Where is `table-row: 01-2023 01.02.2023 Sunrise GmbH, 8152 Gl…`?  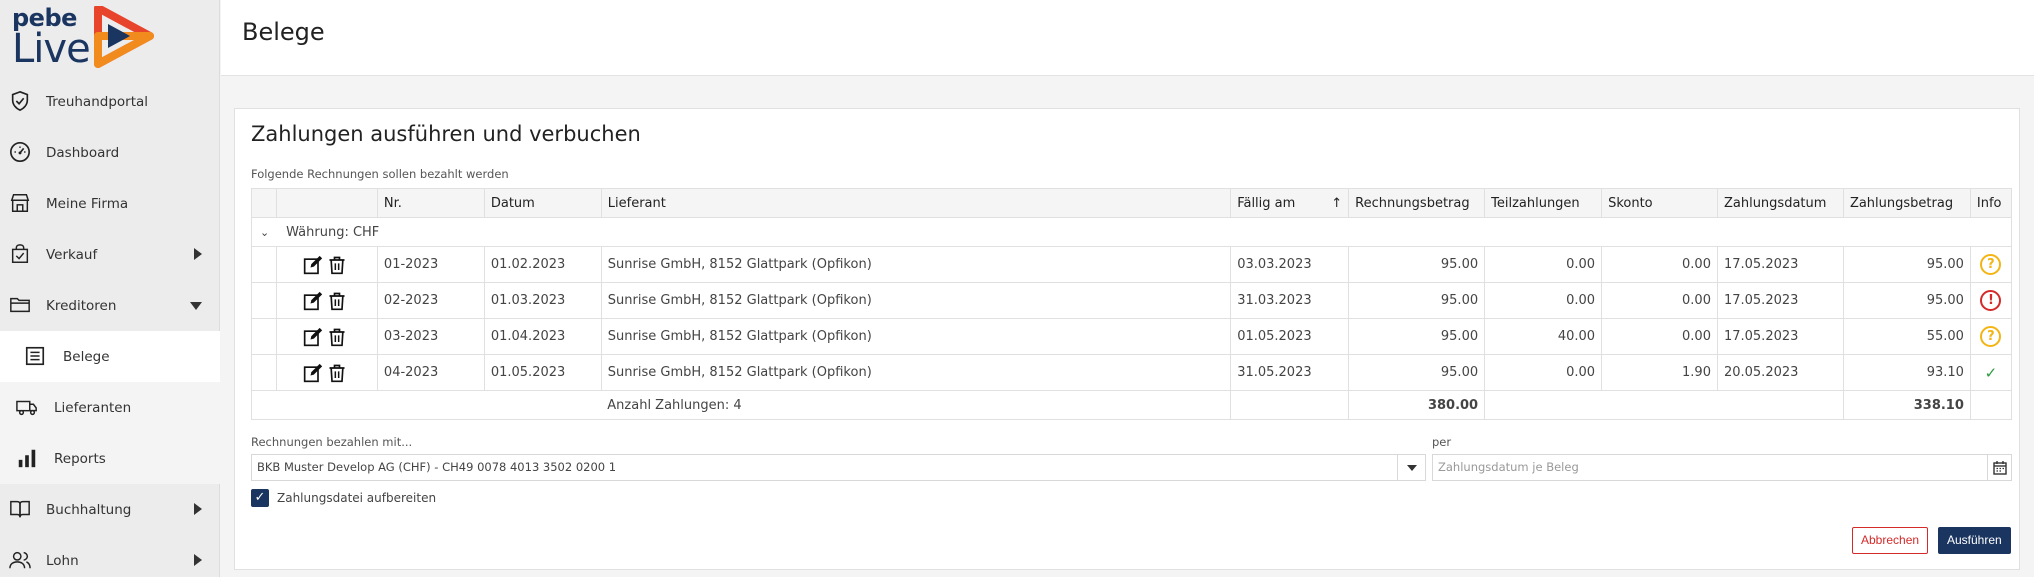 table-row: 01-2023 01.02.2023 Sunrise GmbH, 8152 Gl… is located at coordinates (1132, 264).